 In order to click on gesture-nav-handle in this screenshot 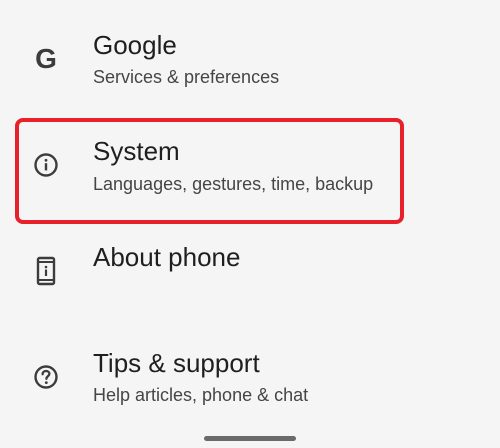, I will do `click(250, 438)`.